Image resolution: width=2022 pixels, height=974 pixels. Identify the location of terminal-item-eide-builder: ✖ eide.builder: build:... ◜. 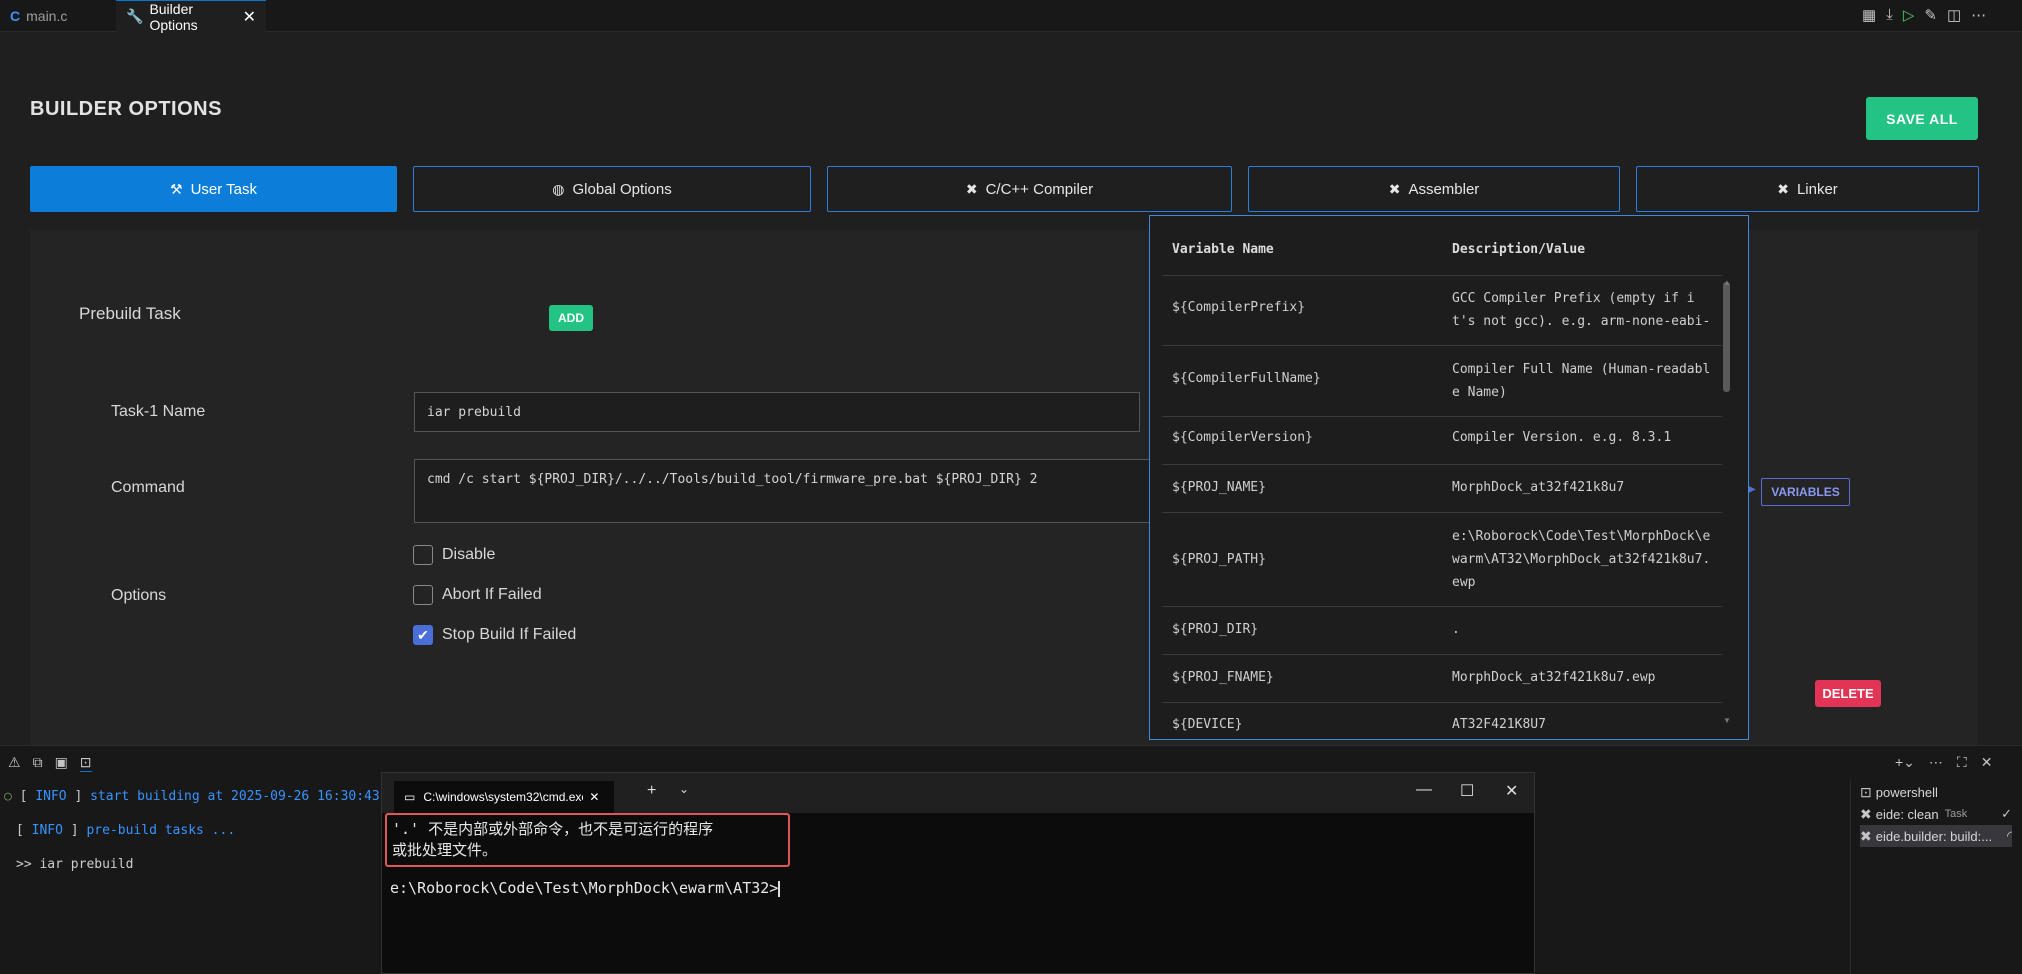
(1936, 836).